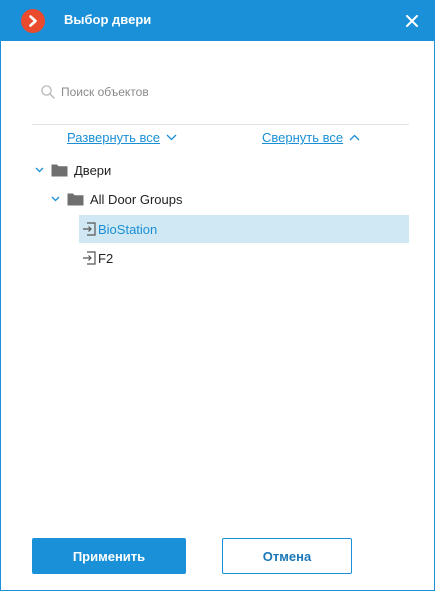 Image resolution: width=435 pixels, height=591 pixels. Describe the element at coordinates (354, 137) in the screenshot. I see `chevron-up-icon` at that location.